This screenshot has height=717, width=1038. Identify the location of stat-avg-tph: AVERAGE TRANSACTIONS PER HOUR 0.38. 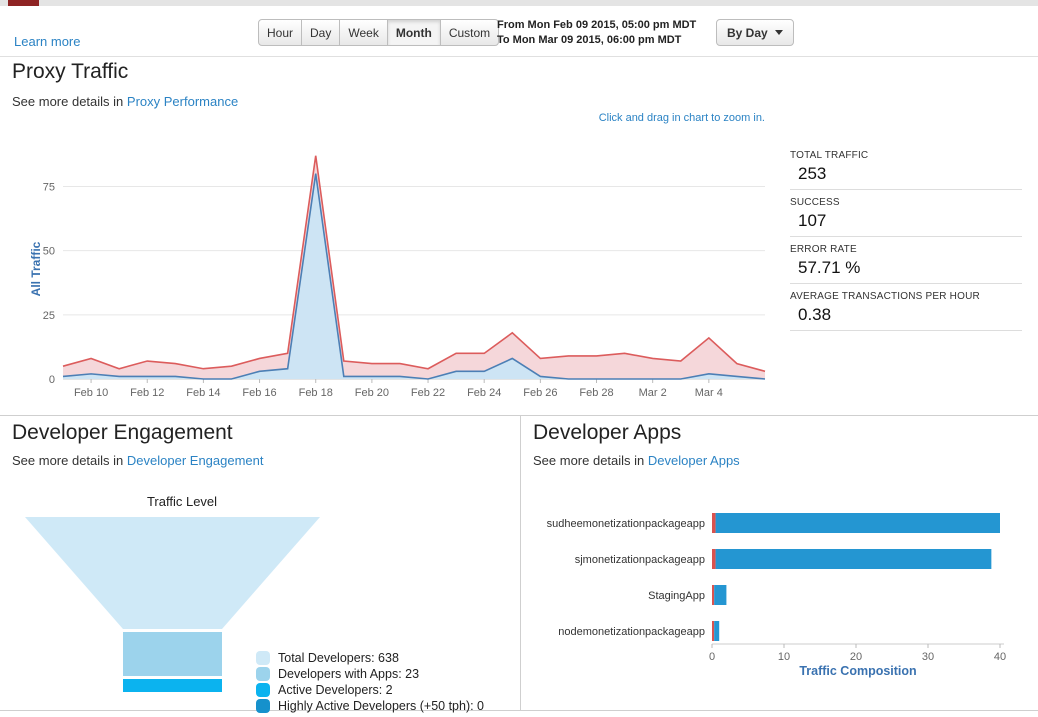
(906, 311).